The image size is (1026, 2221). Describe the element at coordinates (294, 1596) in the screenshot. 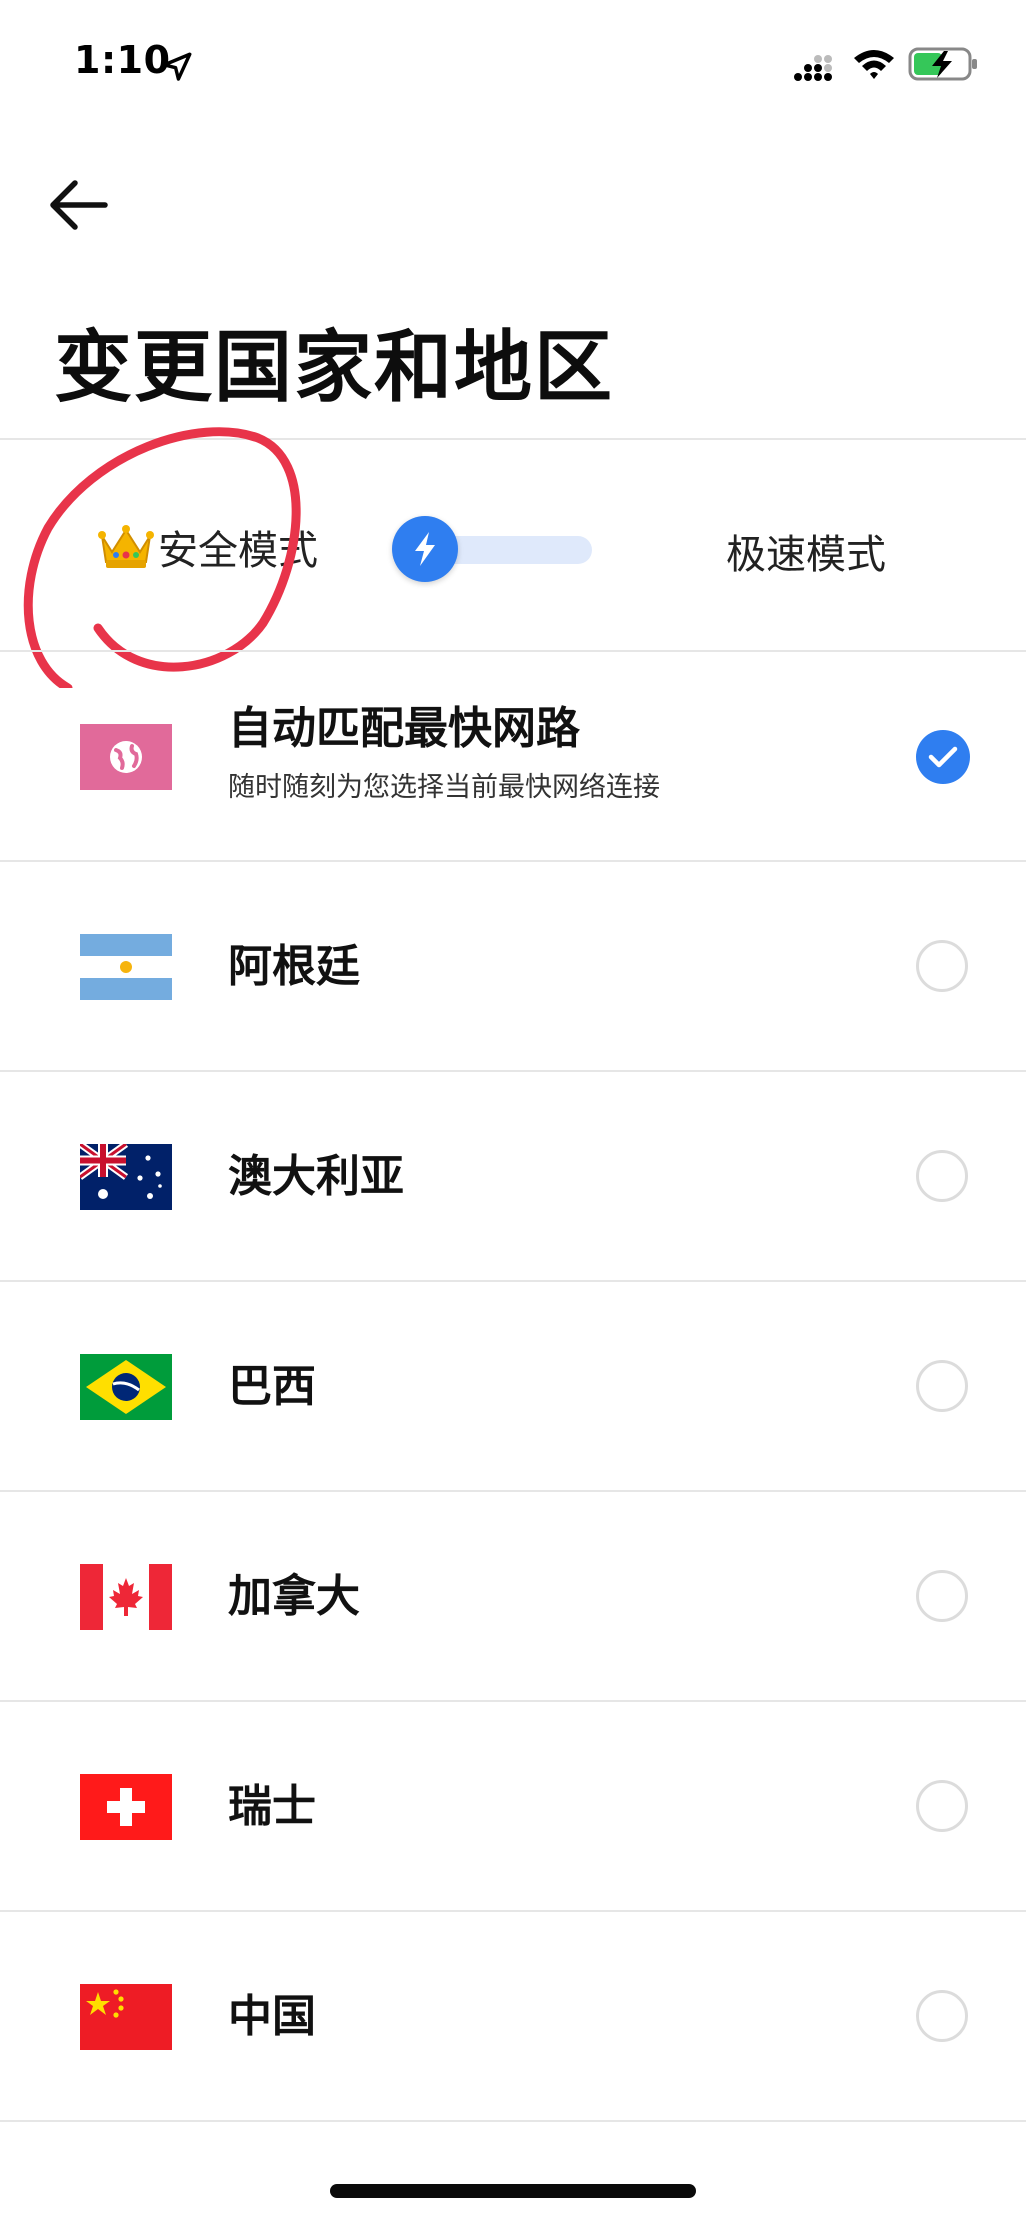

I see `region-label: 加拿大` at that location.